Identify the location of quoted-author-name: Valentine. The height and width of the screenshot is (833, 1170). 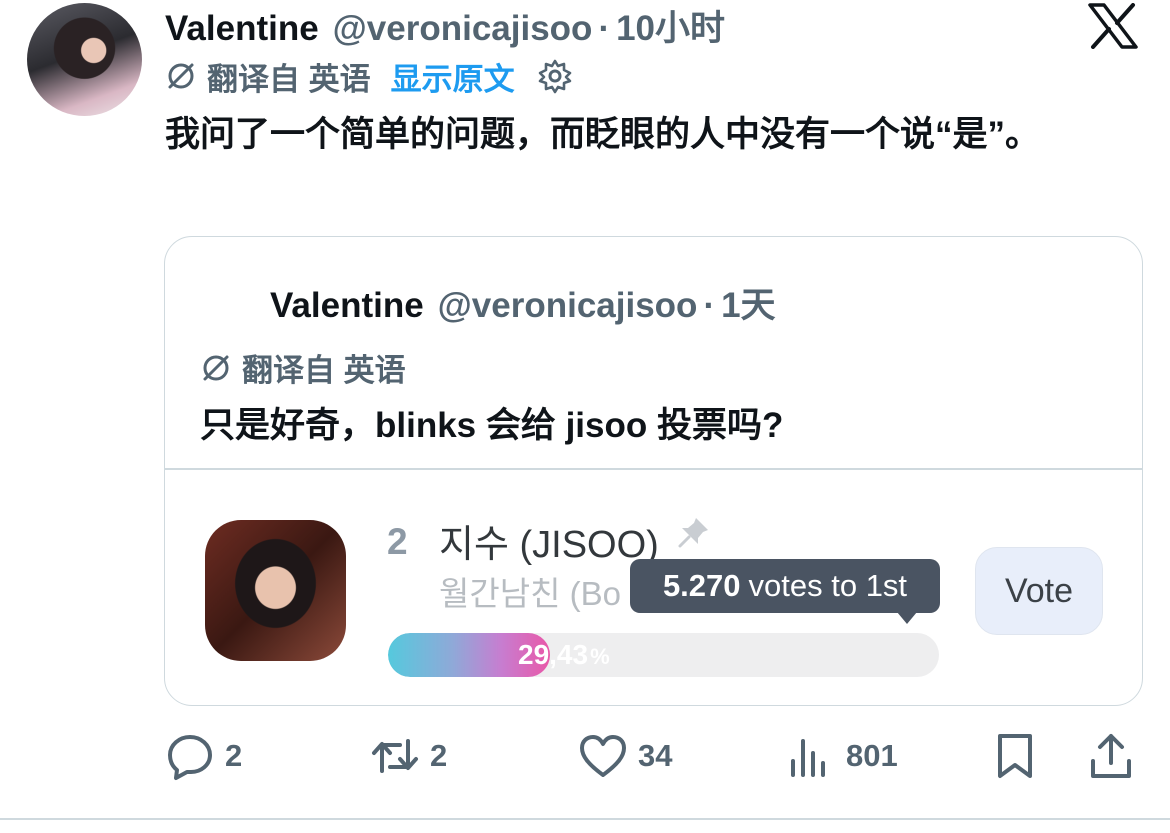
(347, 305).